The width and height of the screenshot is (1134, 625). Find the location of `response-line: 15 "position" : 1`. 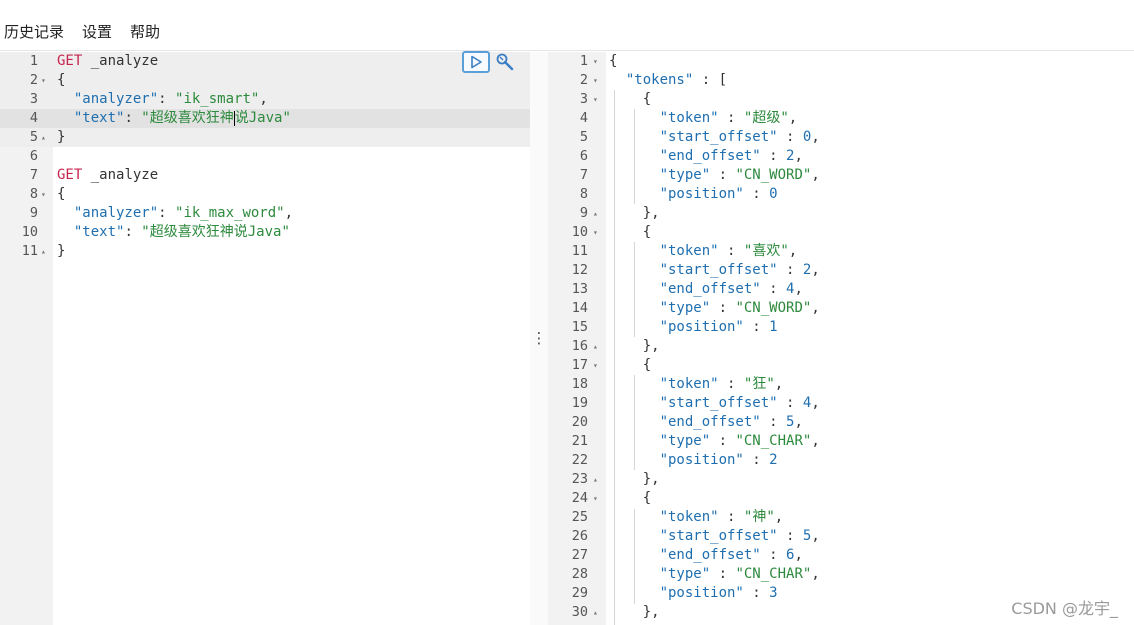

response-line: 15 "position" : 1 is located at coordinates (841, 327).